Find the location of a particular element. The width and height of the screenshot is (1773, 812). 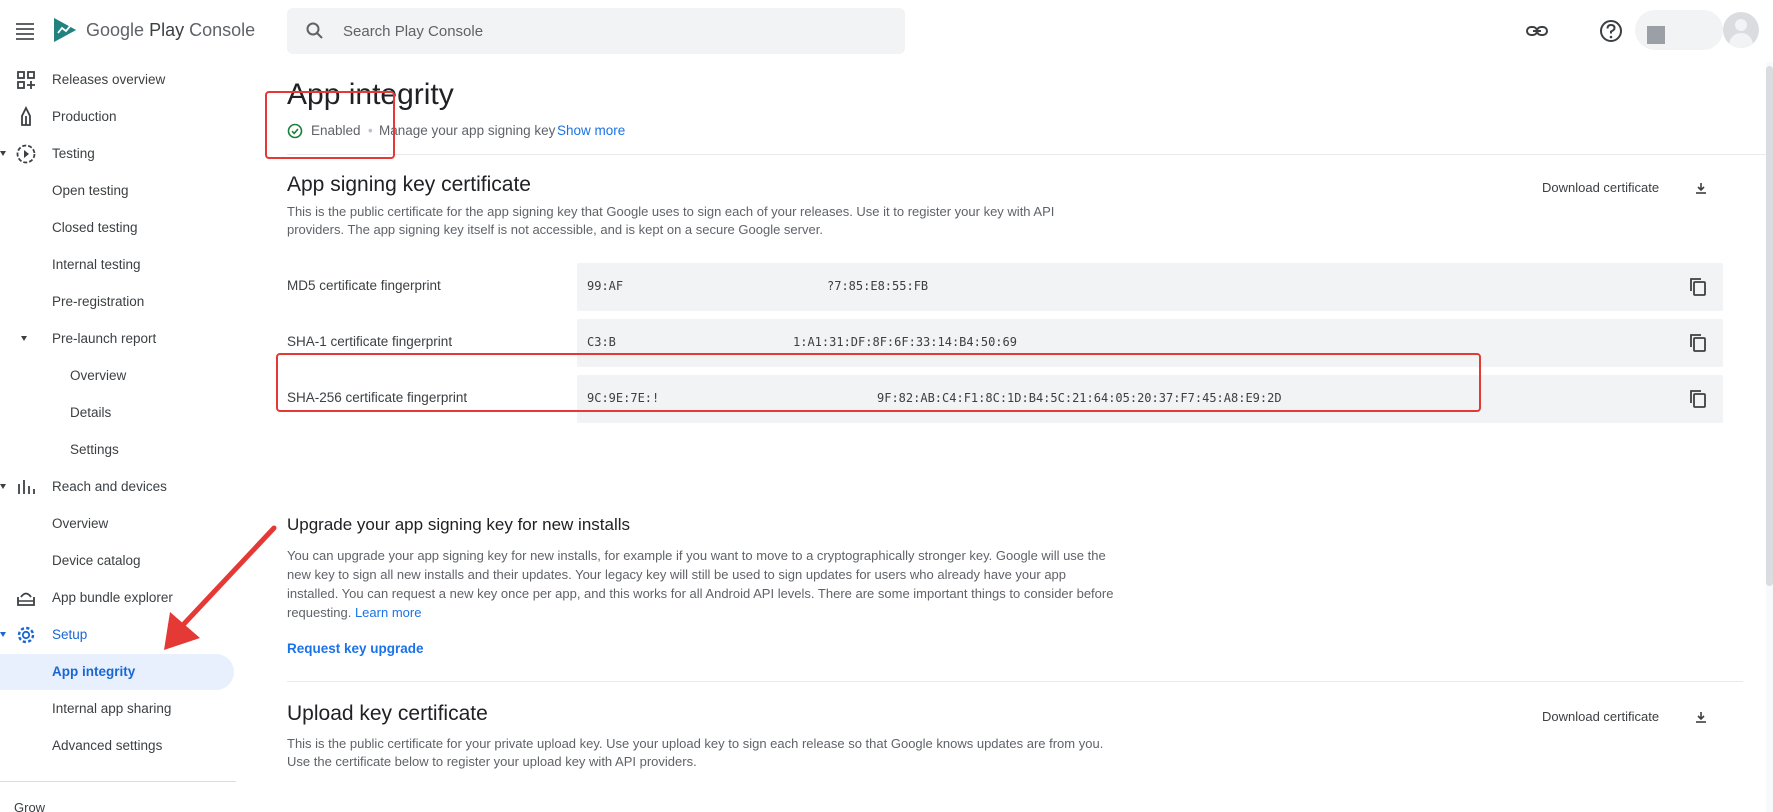

fingerprint-label: SHA-256 certificate fingerprint is located at coordinates (377, 397).